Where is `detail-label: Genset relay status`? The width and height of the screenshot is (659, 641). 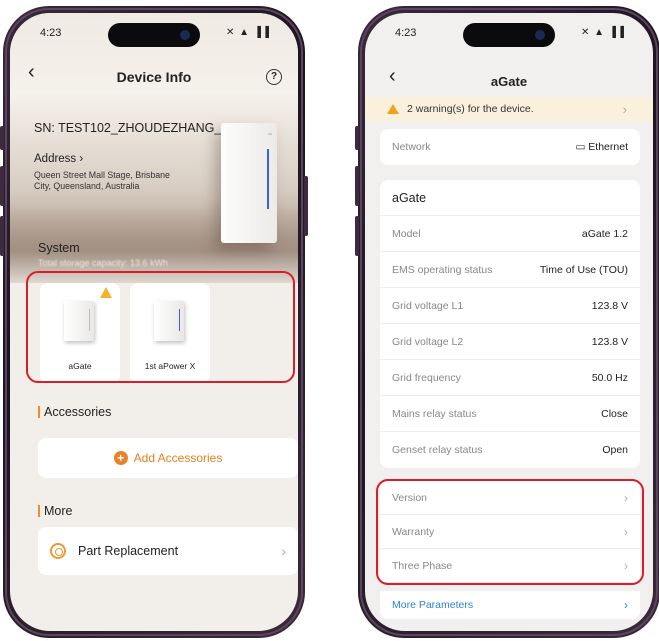
detail-label: Genset relay status is located at coordinates (437, 450).